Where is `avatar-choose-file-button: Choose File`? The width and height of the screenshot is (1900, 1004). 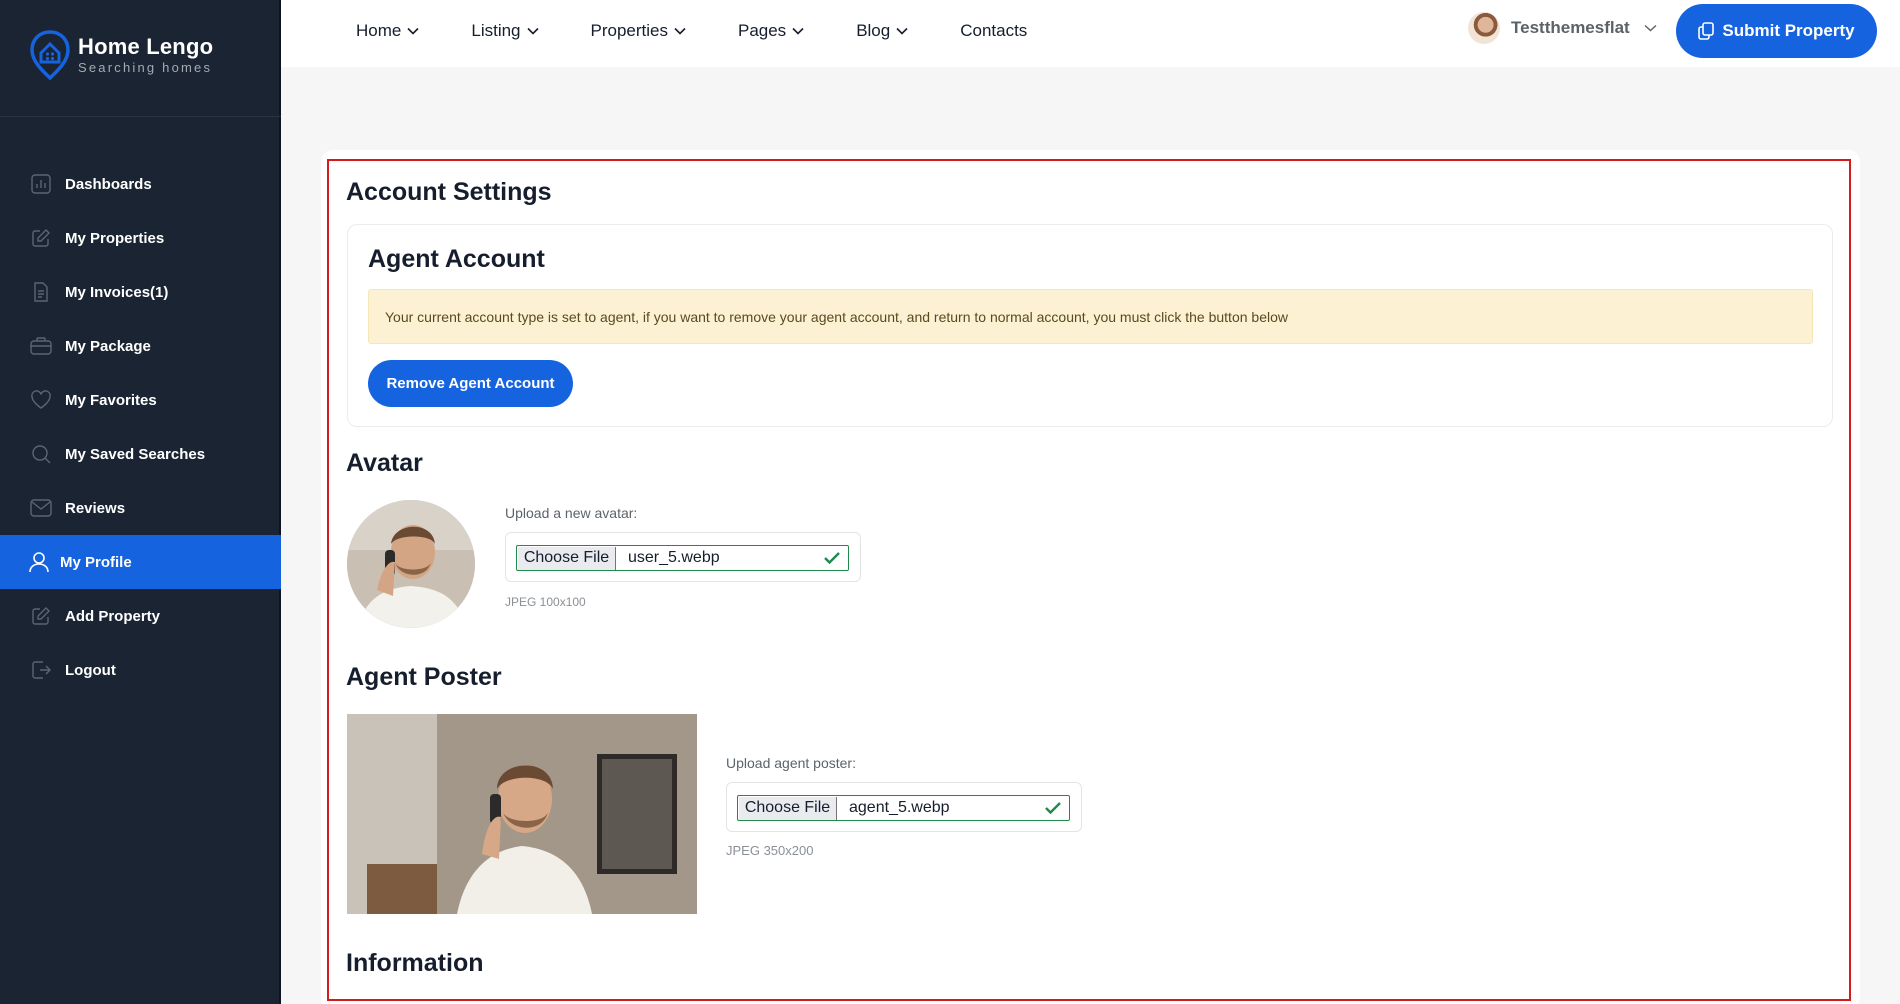
avatar-choose-file-button: Choose File is located at coordinates (567, 558).